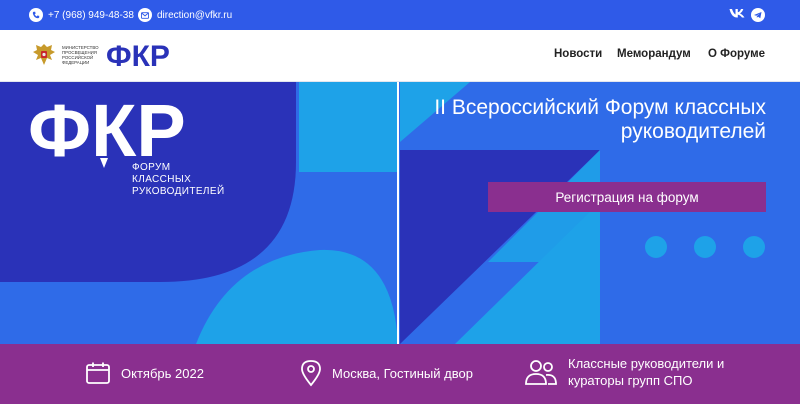  Describe the element at coordinates (98, 373) in the screenshot. I see `calendar-icon` at that location.